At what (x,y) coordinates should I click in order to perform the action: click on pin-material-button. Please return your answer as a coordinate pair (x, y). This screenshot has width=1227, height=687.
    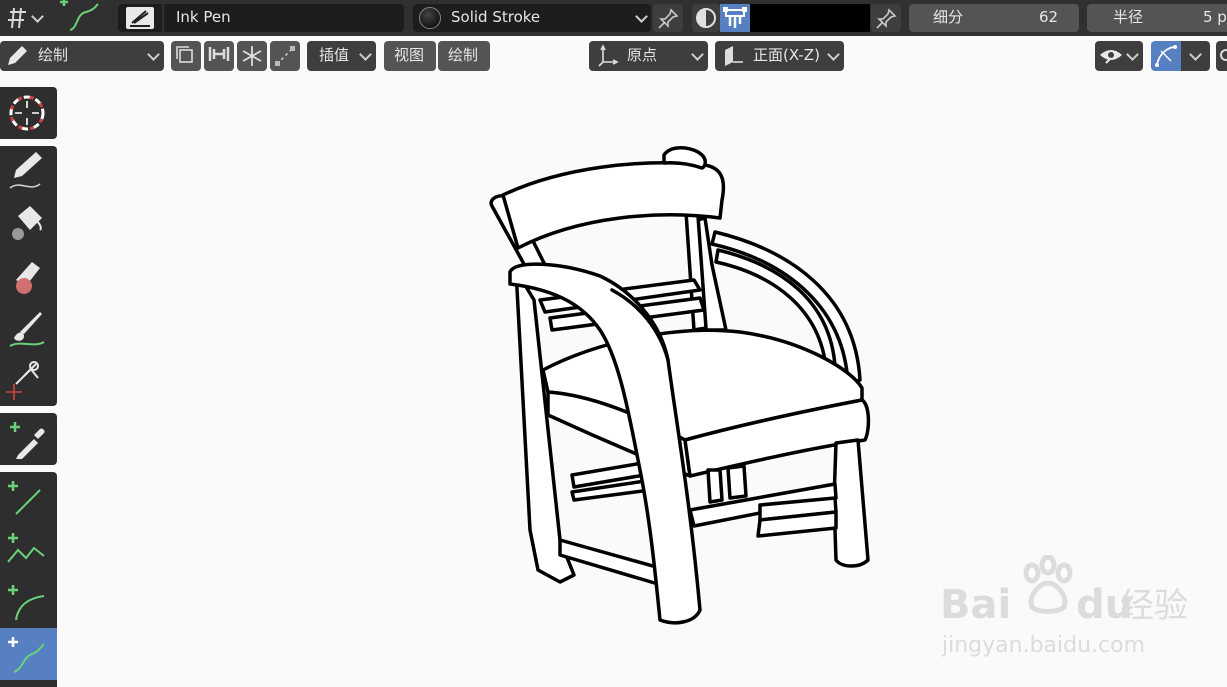
    Looking at the image, I should click on (668, 18).